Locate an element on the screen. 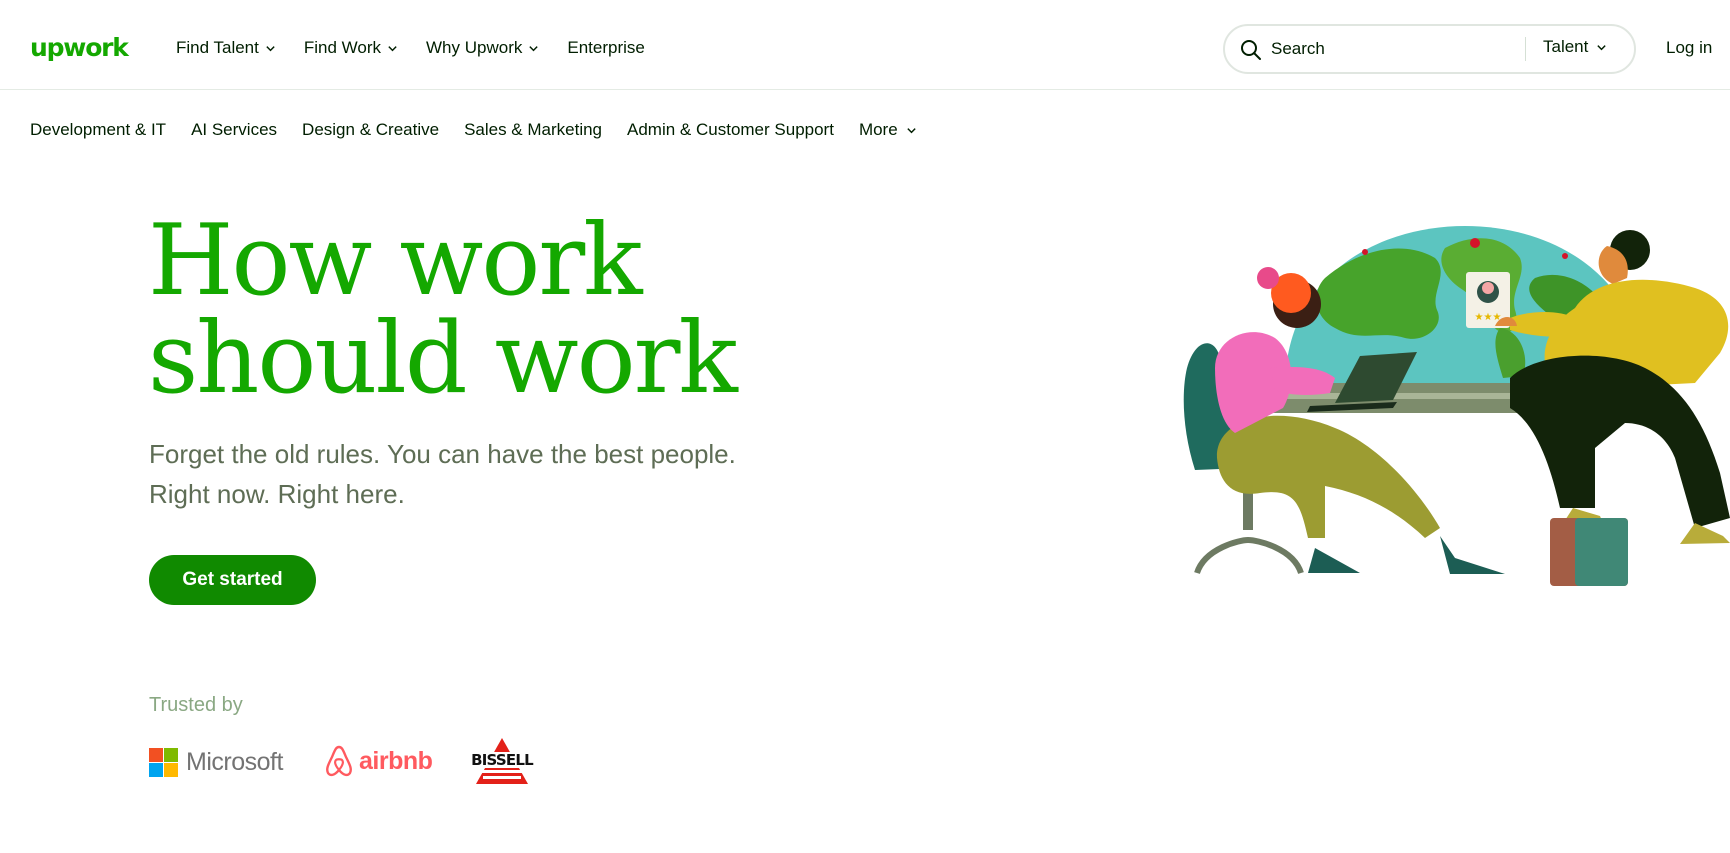  nav-why-upwork: Why Upwork is located at coordinates (482, 48).